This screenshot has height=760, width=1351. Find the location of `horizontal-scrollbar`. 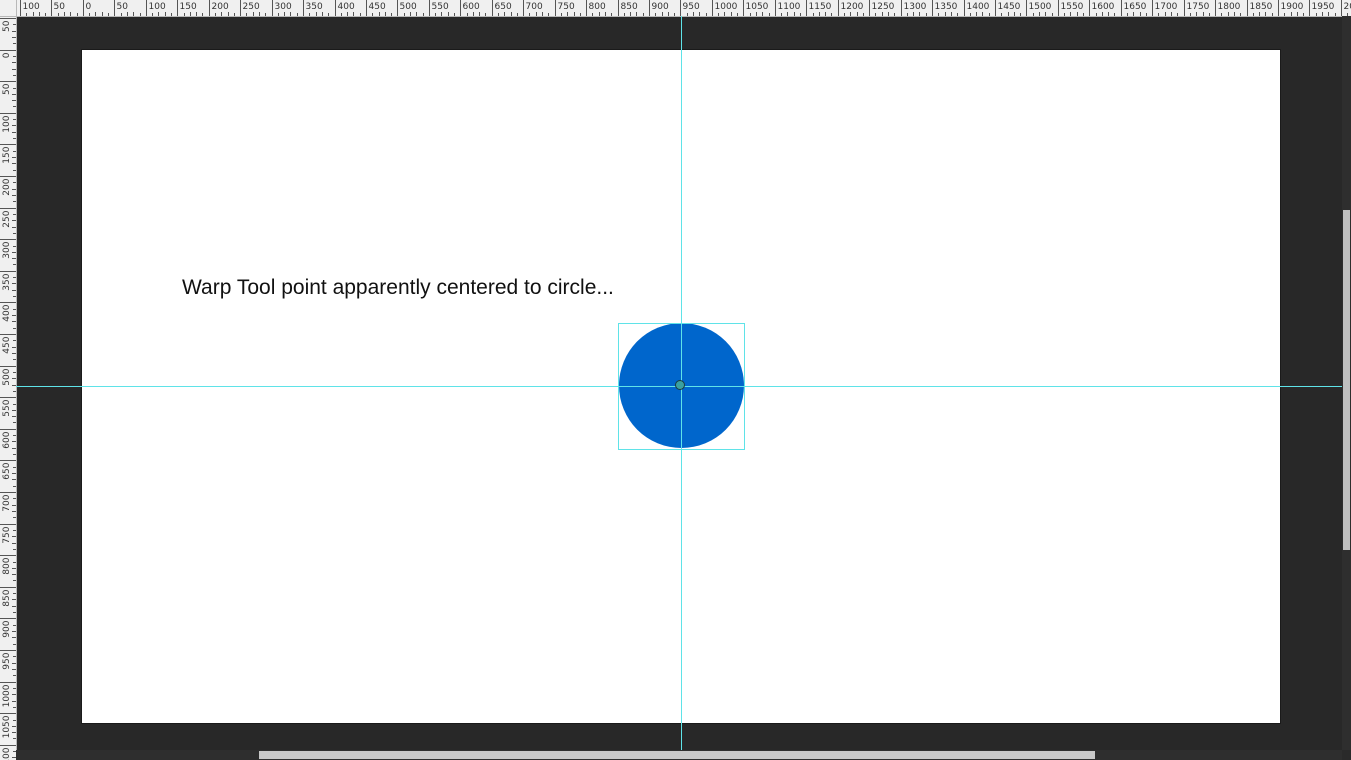

horizontal-scrollbar is located at coordinates (679, 755).